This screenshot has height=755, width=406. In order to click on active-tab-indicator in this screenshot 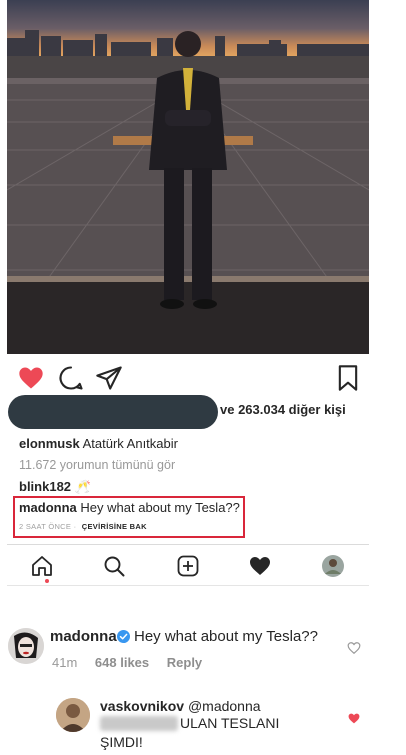, I will do `click(47, 581)`.